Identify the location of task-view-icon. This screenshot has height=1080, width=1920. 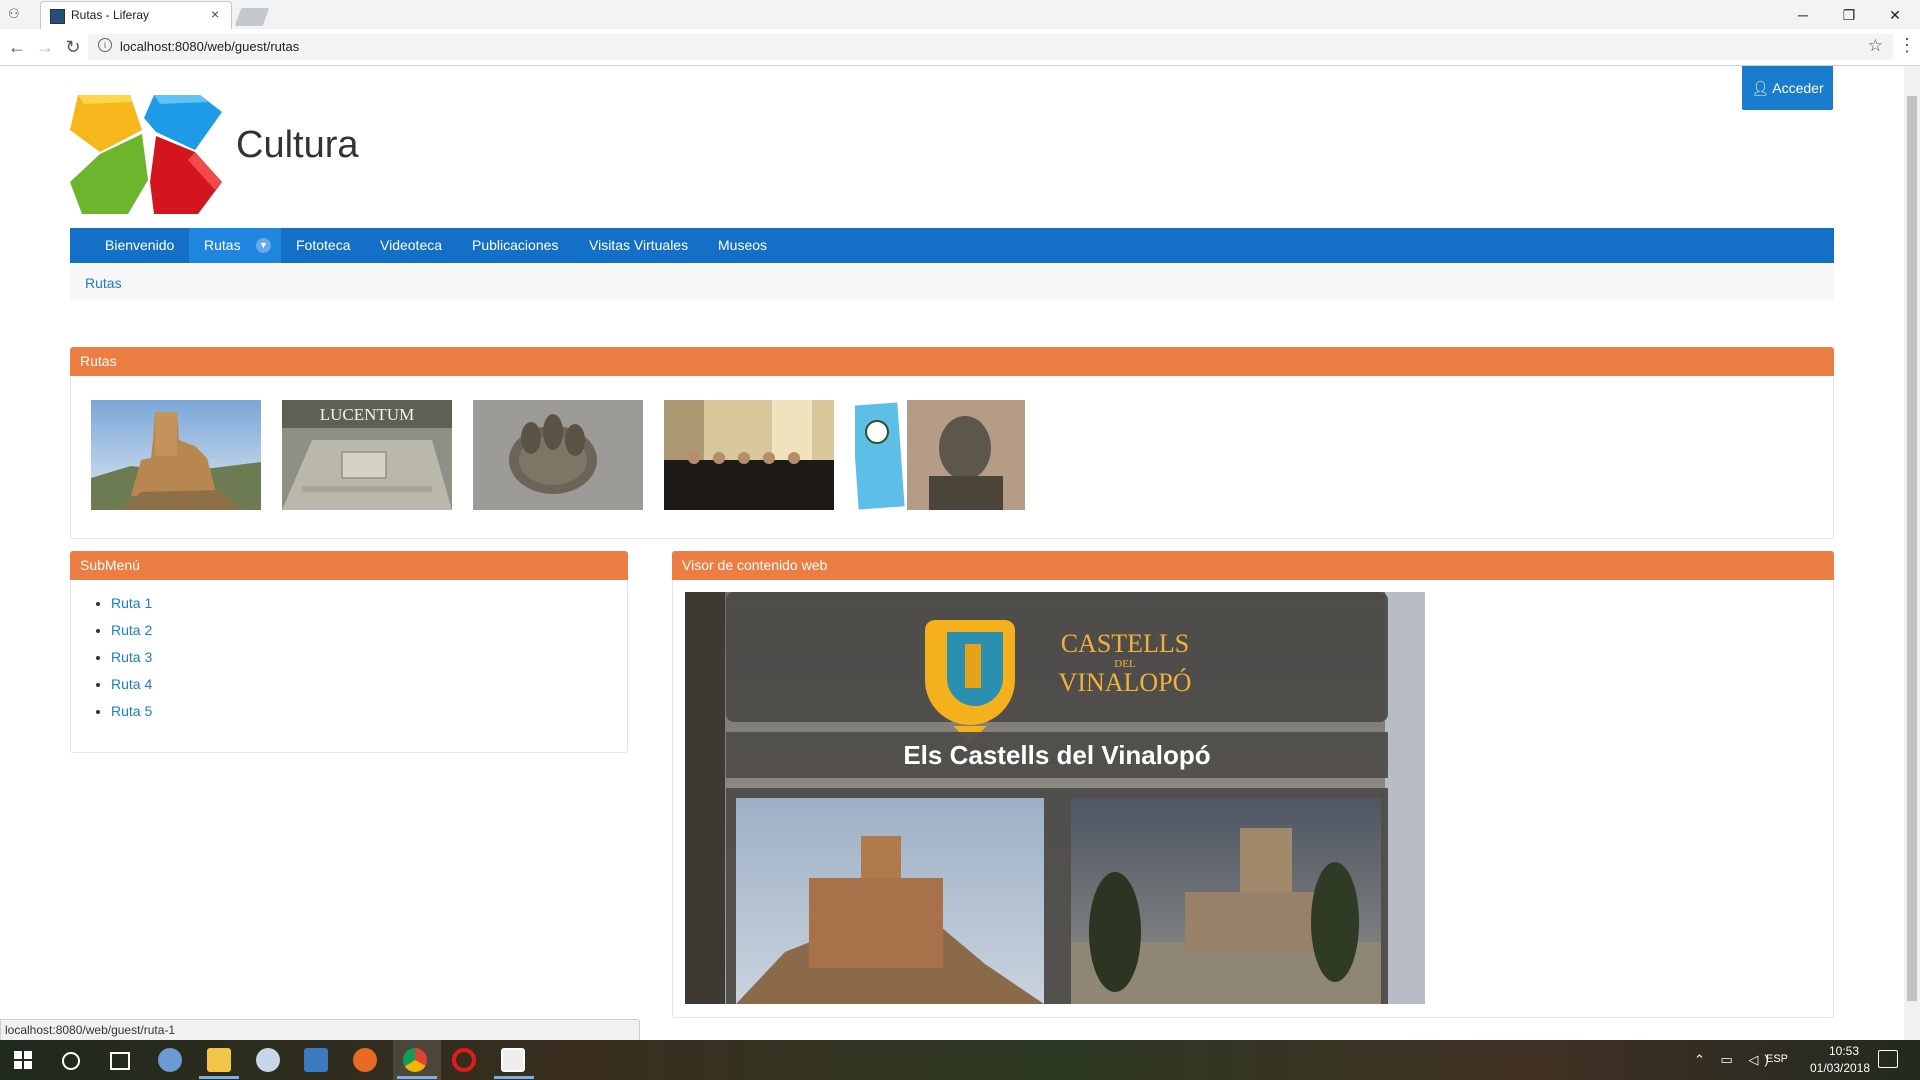
(120, 1061).